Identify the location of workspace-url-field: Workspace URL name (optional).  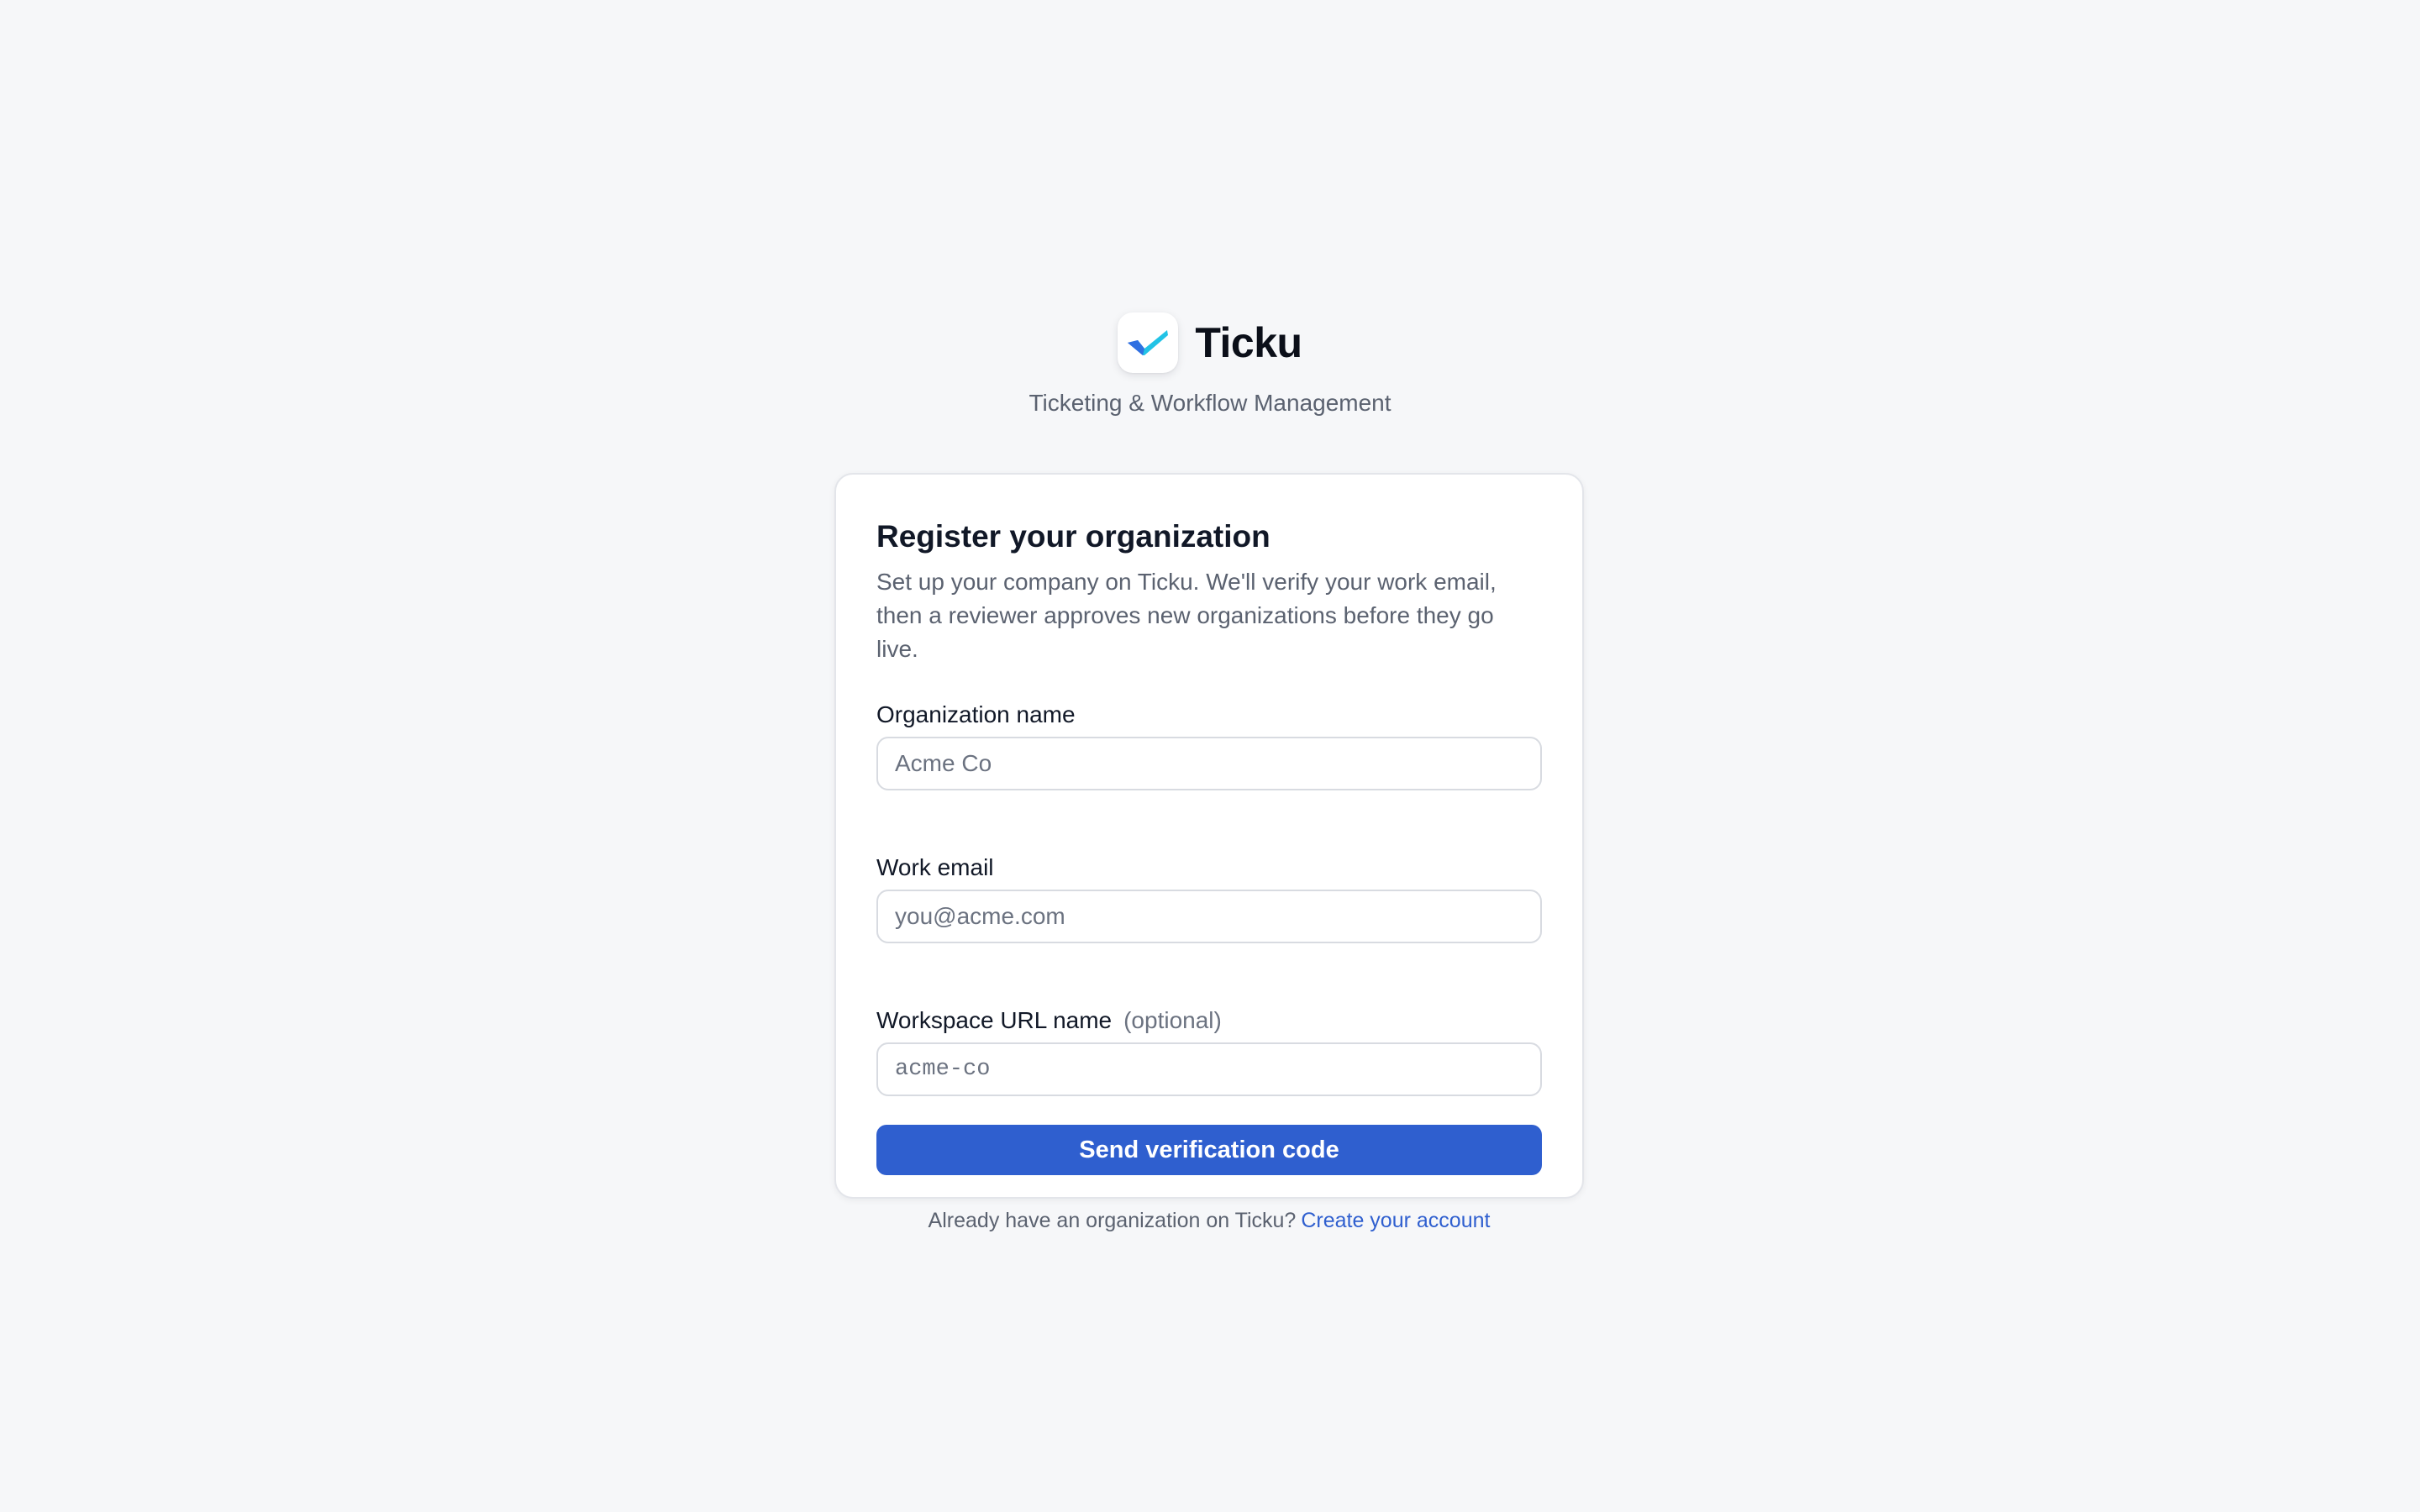
(1209, 1050).